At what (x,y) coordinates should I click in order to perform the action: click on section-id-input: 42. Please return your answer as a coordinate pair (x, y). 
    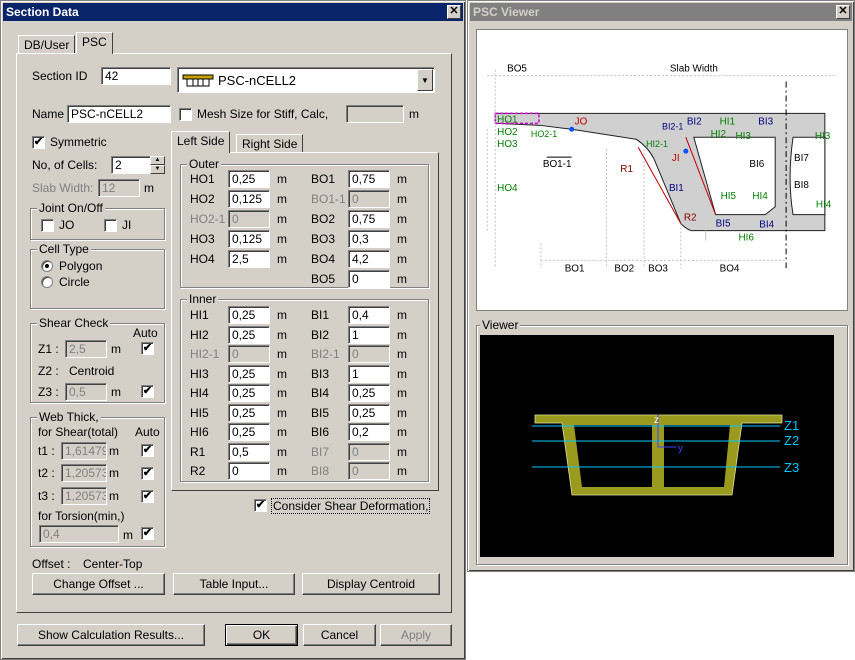
    Looking at the image, I should click on (136, 76).